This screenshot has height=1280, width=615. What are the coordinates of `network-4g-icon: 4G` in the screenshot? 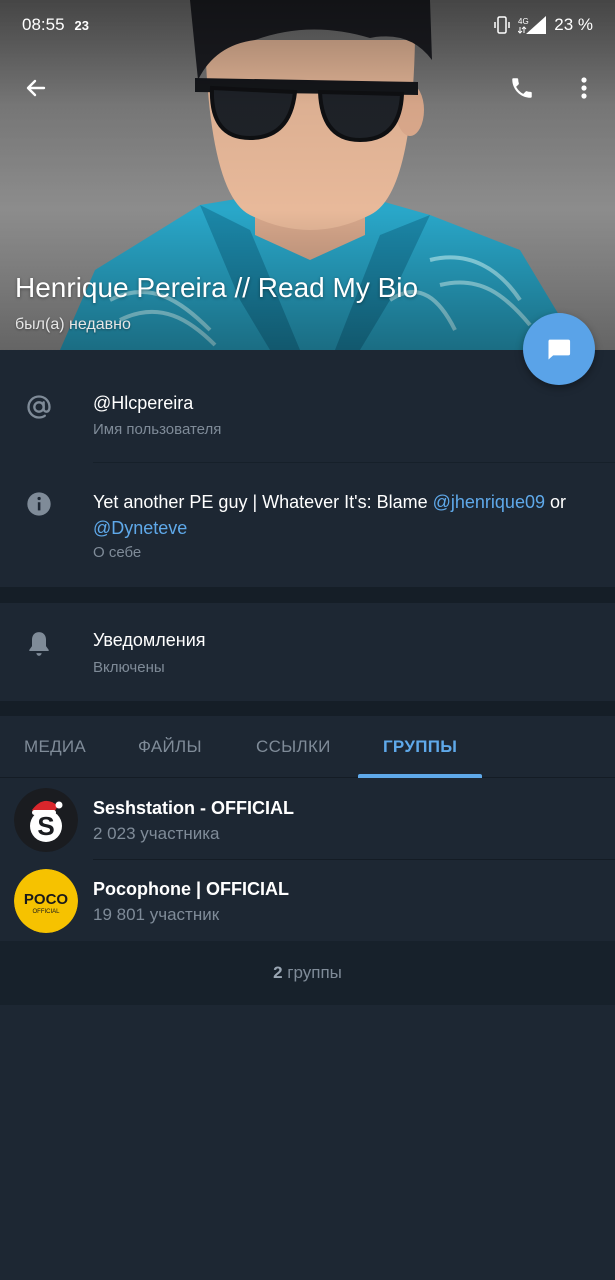 It's located at (532, 25).